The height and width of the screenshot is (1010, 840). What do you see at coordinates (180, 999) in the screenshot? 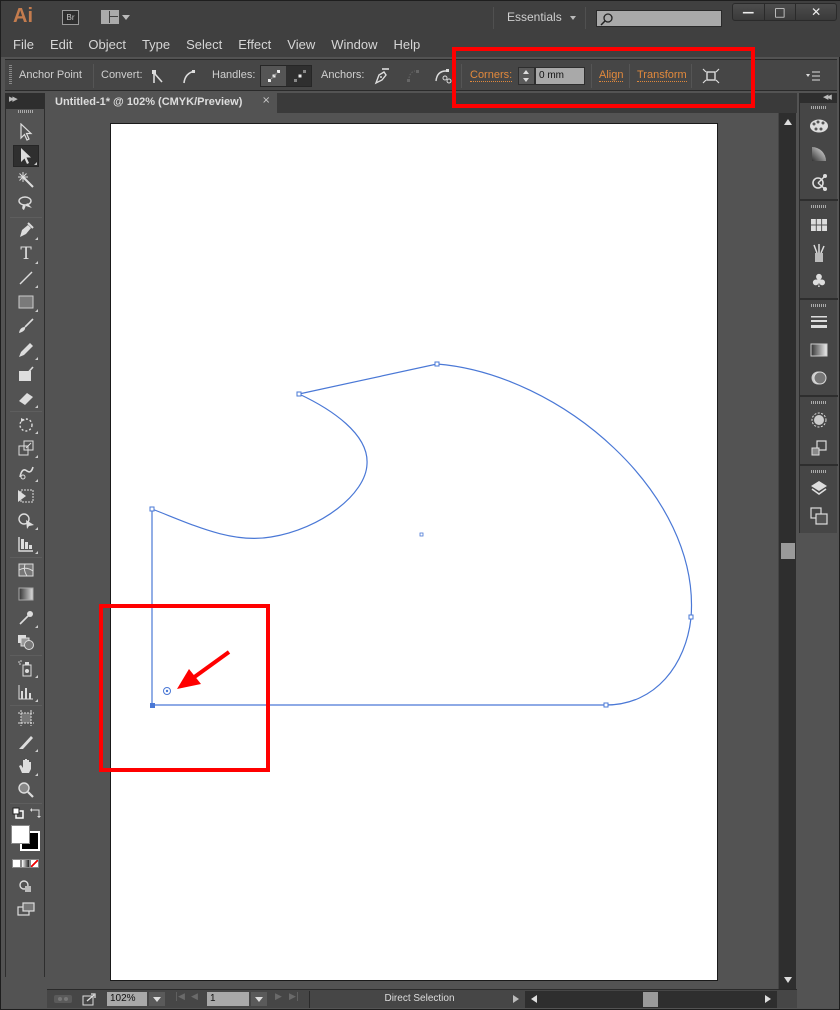
I see `first-artboard-icon: |◀` at bounding box center [180, 999].